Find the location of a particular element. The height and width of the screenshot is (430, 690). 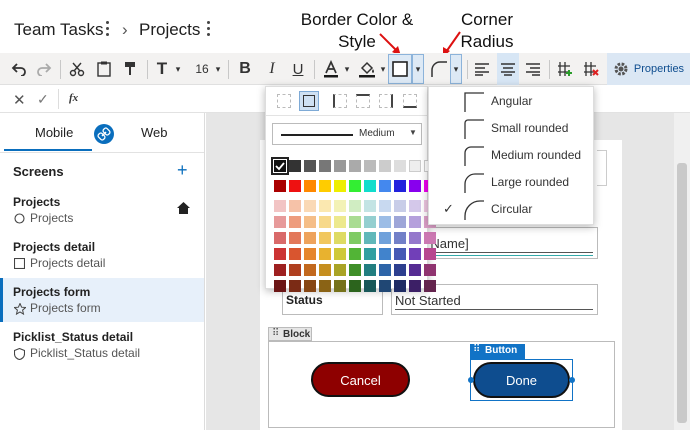

corner-radius-option: Small rounded is located at coordinates (512, 128).